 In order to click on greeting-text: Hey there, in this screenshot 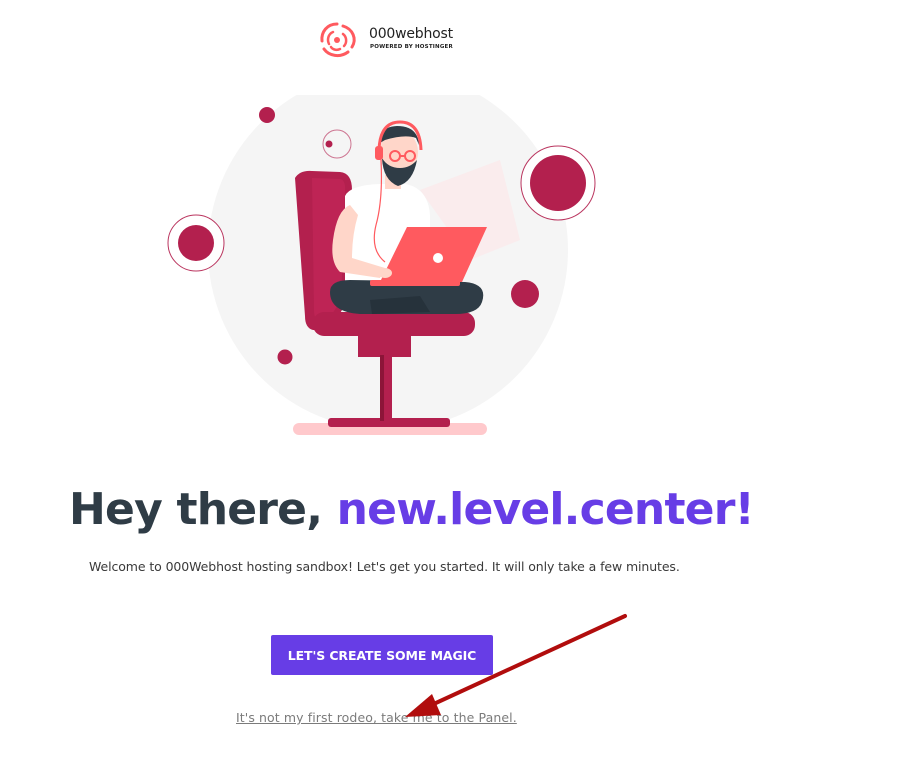, I will do `click(203, 509)`.